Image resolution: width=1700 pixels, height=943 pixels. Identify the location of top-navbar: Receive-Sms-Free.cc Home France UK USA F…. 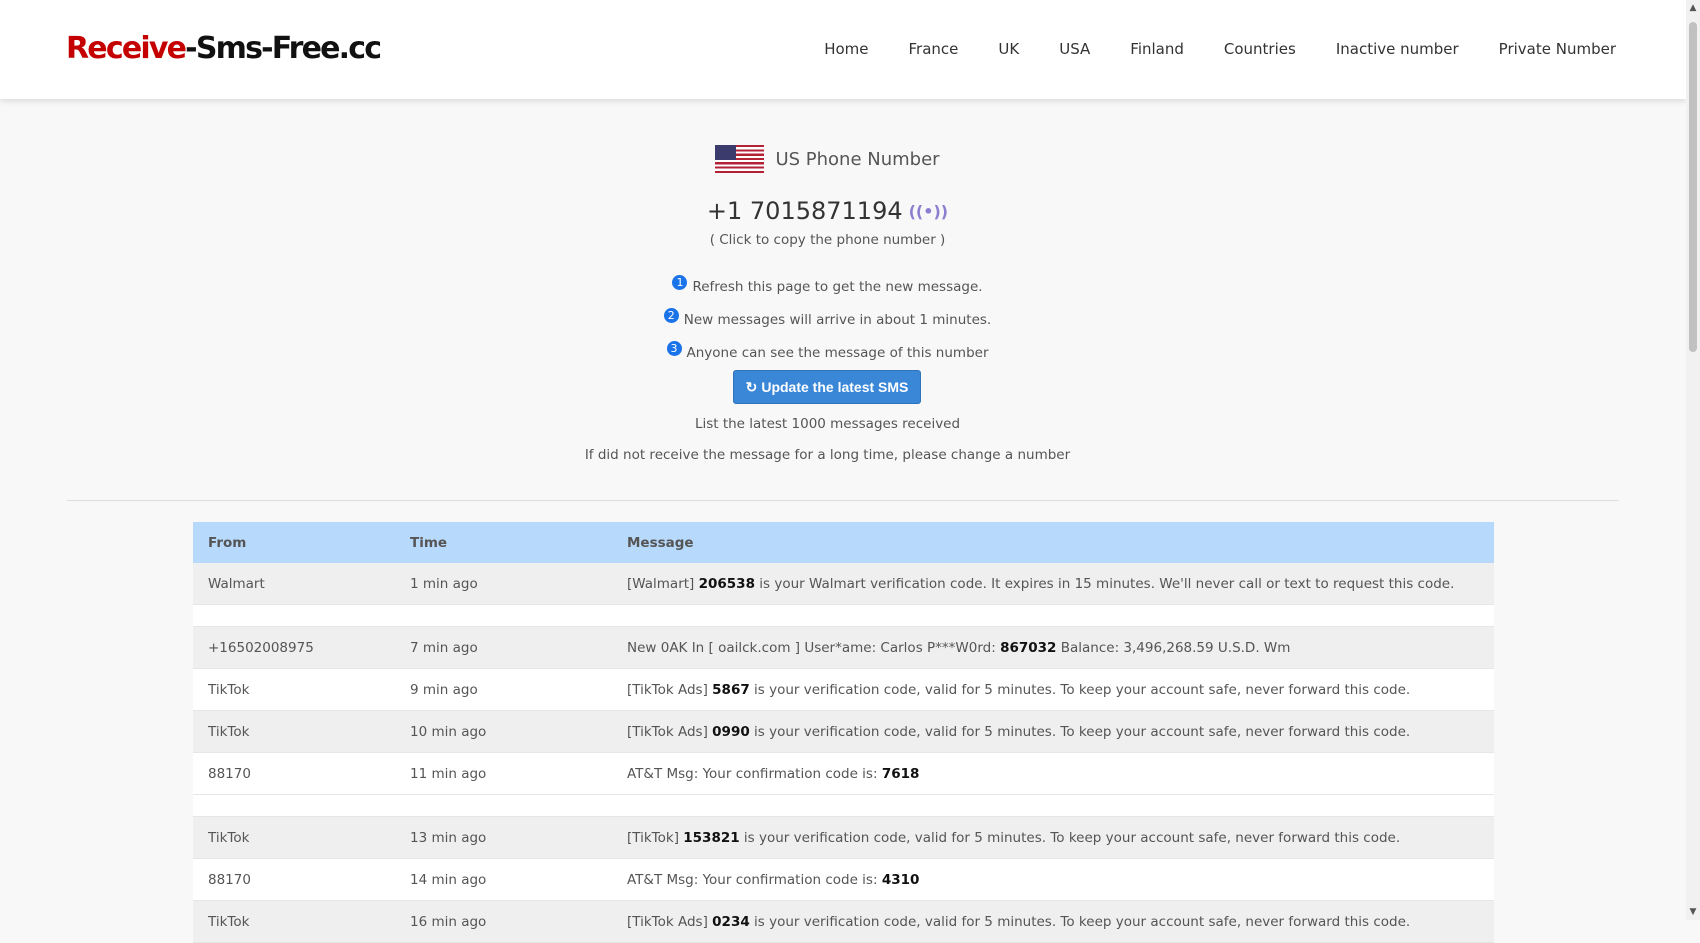
(843, 49).